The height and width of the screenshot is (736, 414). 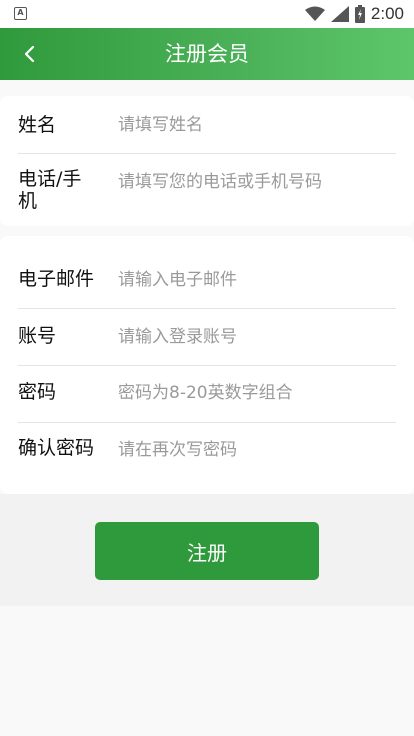 I want to click on form-row-email: 电子邮件, so click(x=207, y=272).